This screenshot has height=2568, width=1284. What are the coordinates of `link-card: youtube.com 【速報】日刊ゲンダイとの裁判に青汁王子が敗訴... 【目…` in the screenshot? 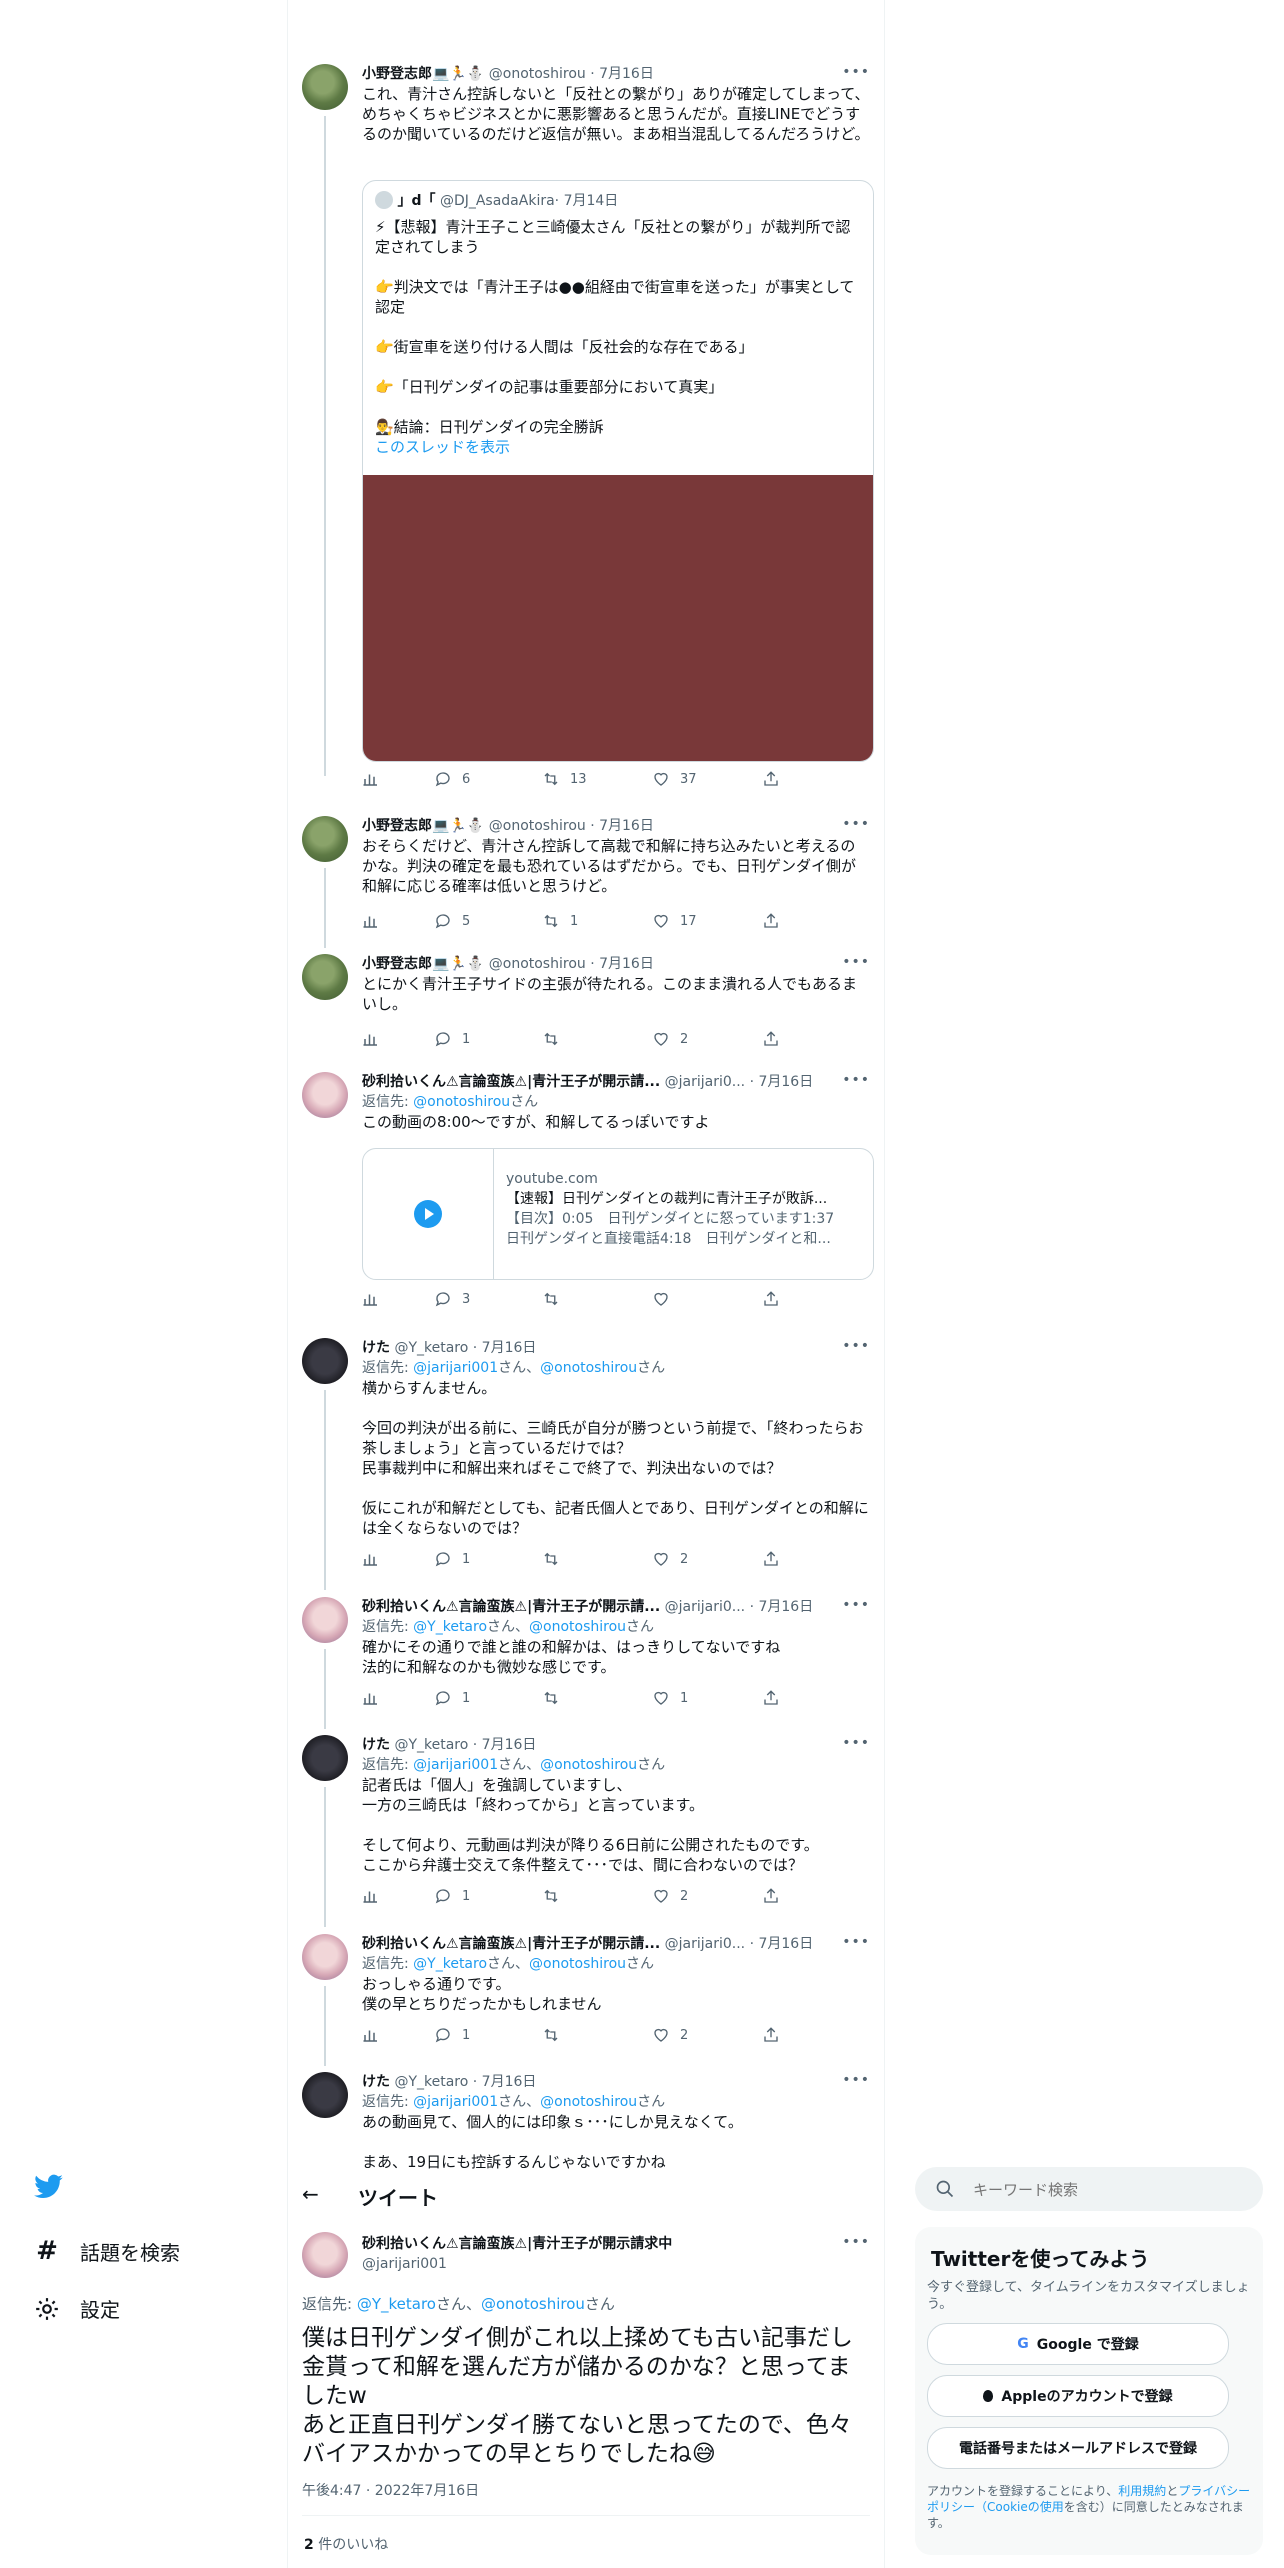 It's located at (618, 1214).